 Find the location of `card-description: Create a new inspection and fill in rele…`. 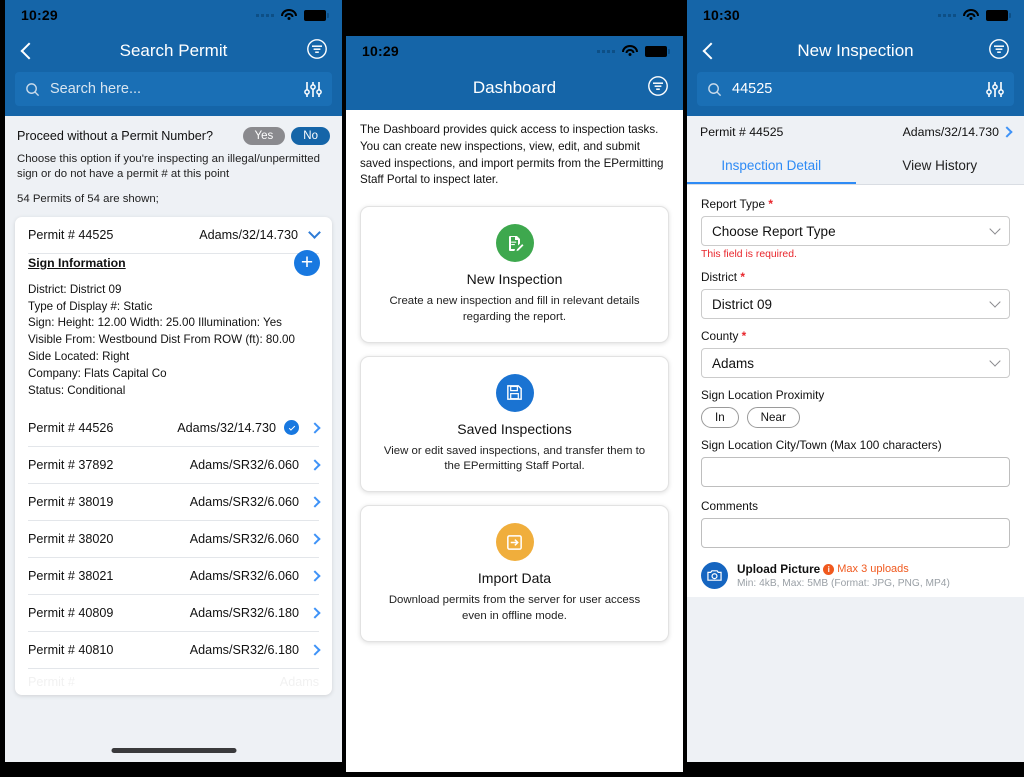

card-description: Create a new inspection and fill in rele… is located at coordinates (514, 309).